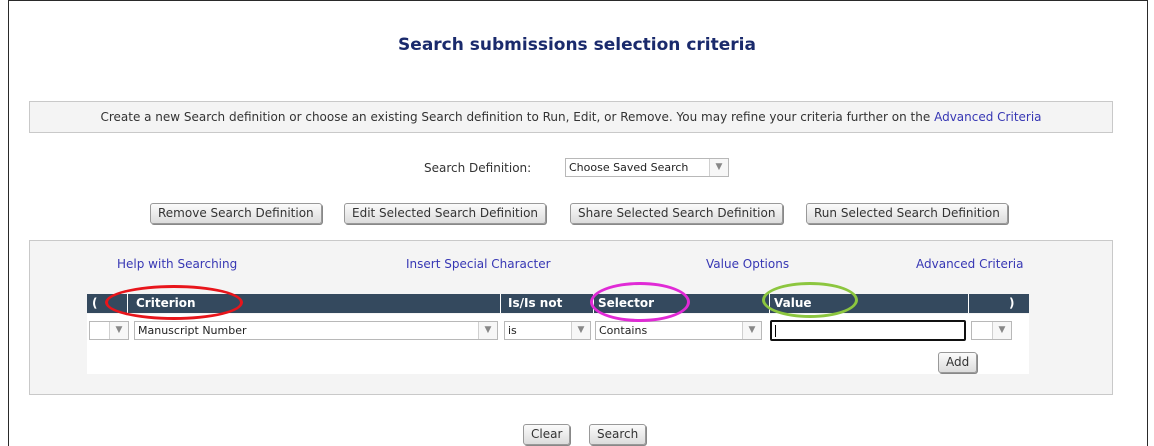 The image size is (1154, 446). What do you see at coordinates (177, 264) in the screenshot?
I see `help-with-searching-link: Help with Searching` at bounding box center [177, 264].